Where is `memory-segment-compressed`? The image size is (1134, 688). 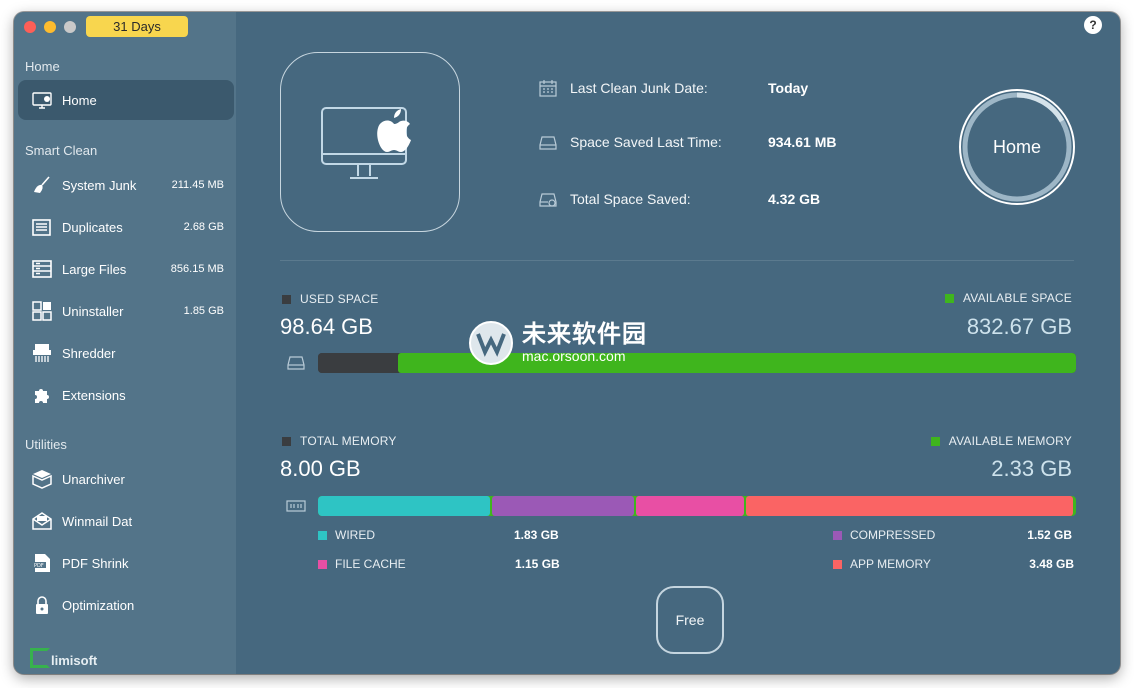
memory-segment-compressed is located at coordinates (563, 506).